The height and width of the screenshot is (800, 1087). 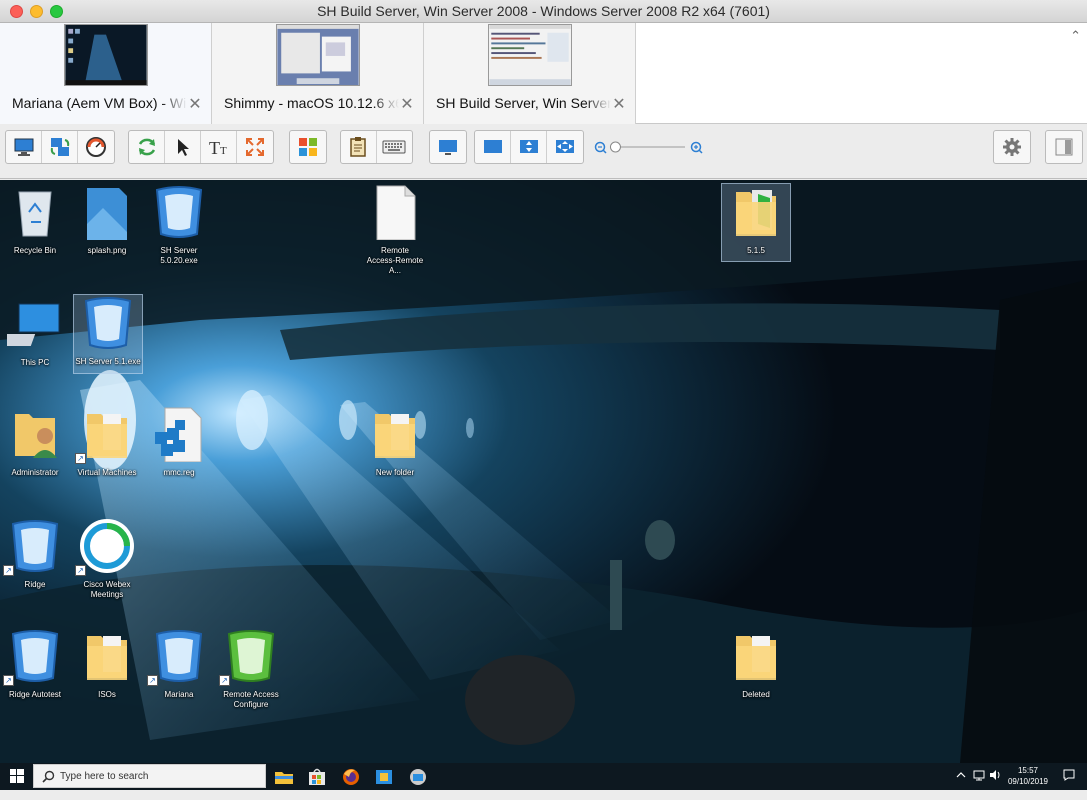 What do you see at coordinates (384, 777) in the screenshot?
I see `vm-app-icon` at bounding box center [384, 777].